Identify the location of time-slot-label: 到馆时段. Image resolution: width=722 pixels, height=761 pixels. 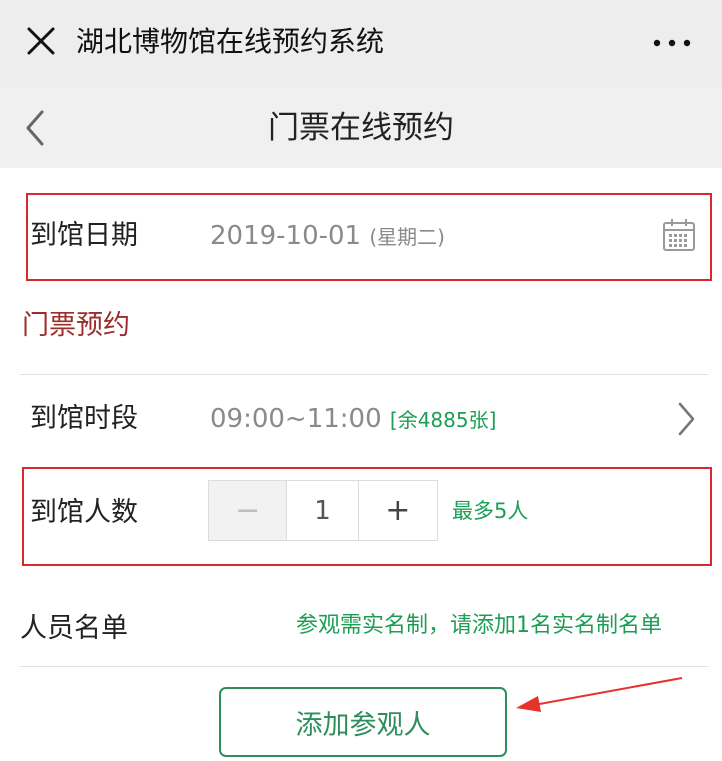
(84, 418).